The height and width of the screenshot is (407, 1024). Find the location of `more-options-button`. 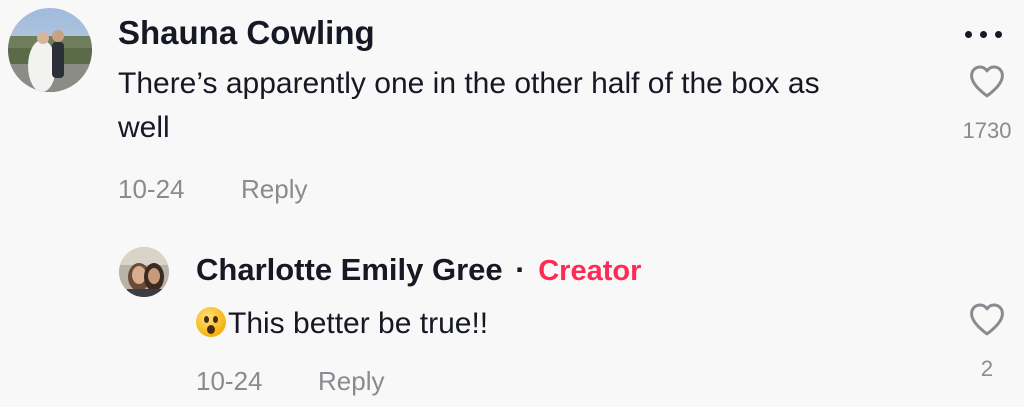

more-options-button is located at coordinates (986, 34).